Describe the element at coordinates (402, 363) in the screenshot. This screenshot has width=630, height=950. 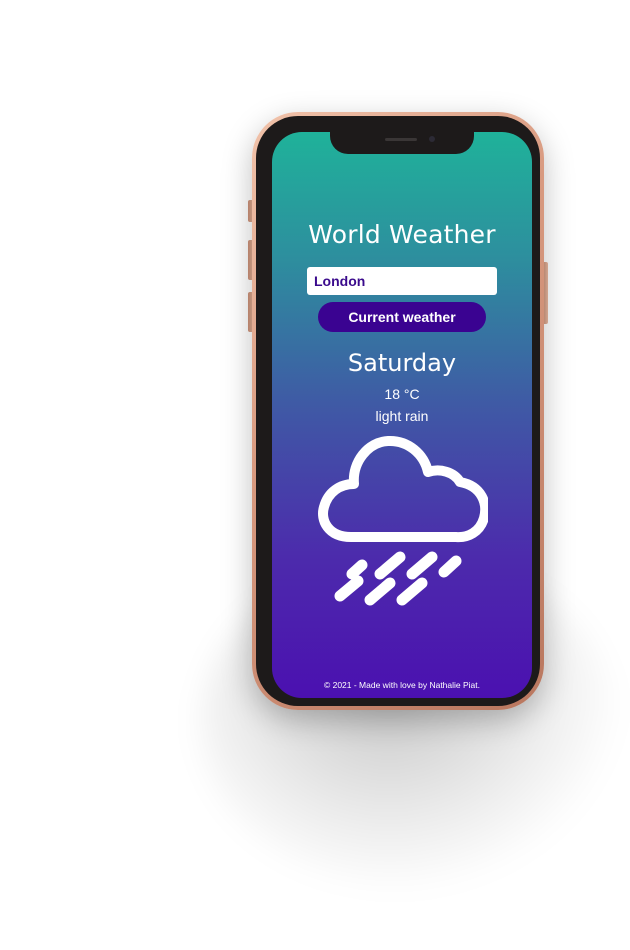
I see `weather-day: Saturday` at that location.